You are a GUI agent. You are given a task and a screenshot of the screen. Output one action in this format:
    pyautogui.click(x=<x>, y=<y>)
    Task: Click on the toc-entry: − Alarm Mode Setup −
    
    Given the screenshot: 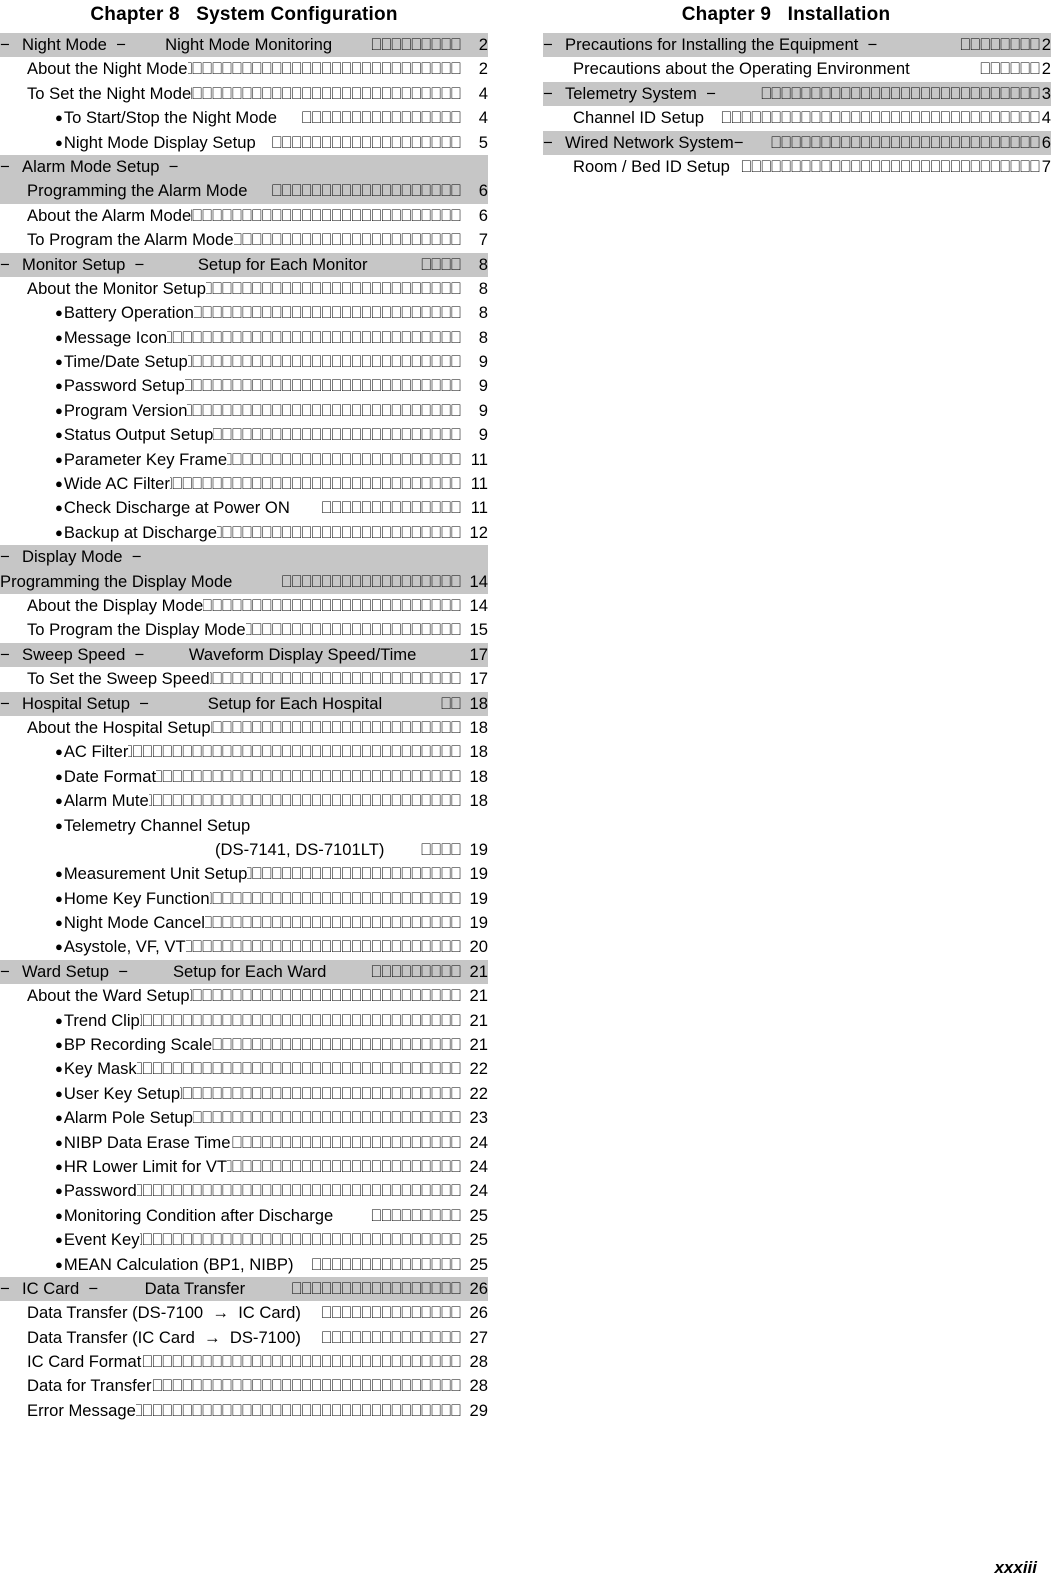 What is the action you would take?
    pyautogui.click(x=244, y=167)
    